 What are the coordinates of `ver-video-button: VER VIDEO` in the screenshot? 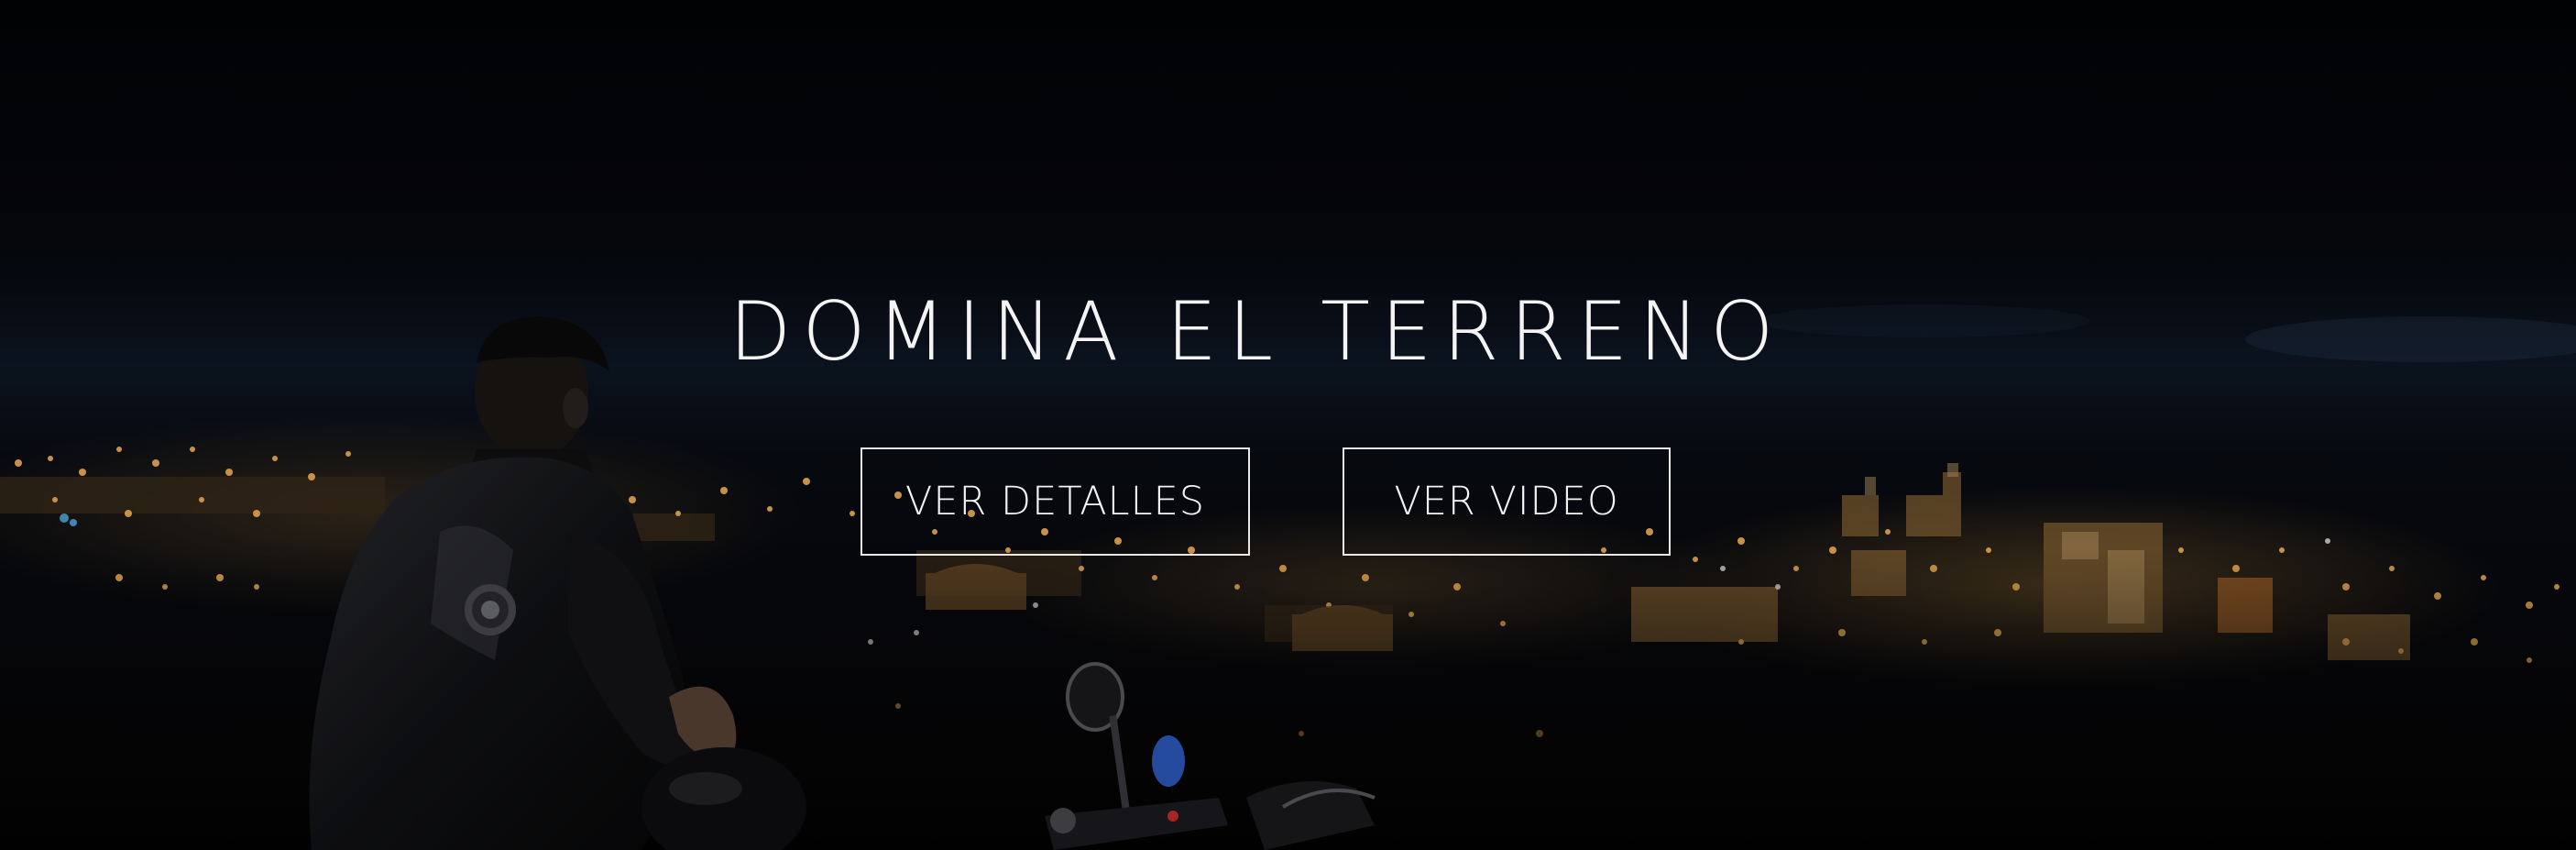 It's located at (1507, 501).